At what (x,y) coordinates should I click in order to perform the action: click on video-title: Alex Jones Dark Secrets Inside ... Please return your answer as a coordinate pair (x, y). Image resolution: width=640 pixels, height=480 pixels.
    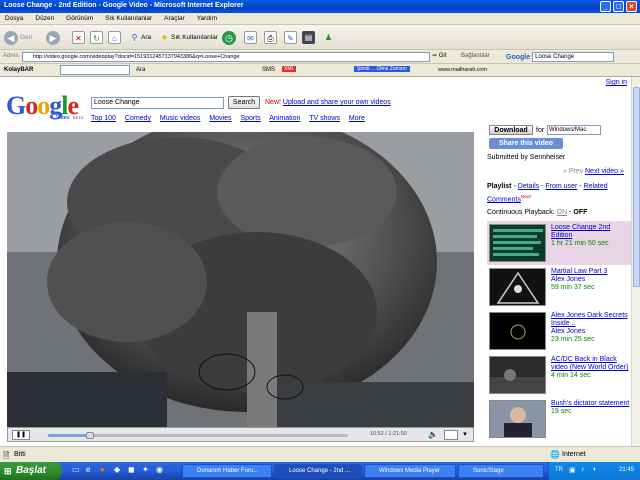
    Looking at the image, I should click on (591, 320).